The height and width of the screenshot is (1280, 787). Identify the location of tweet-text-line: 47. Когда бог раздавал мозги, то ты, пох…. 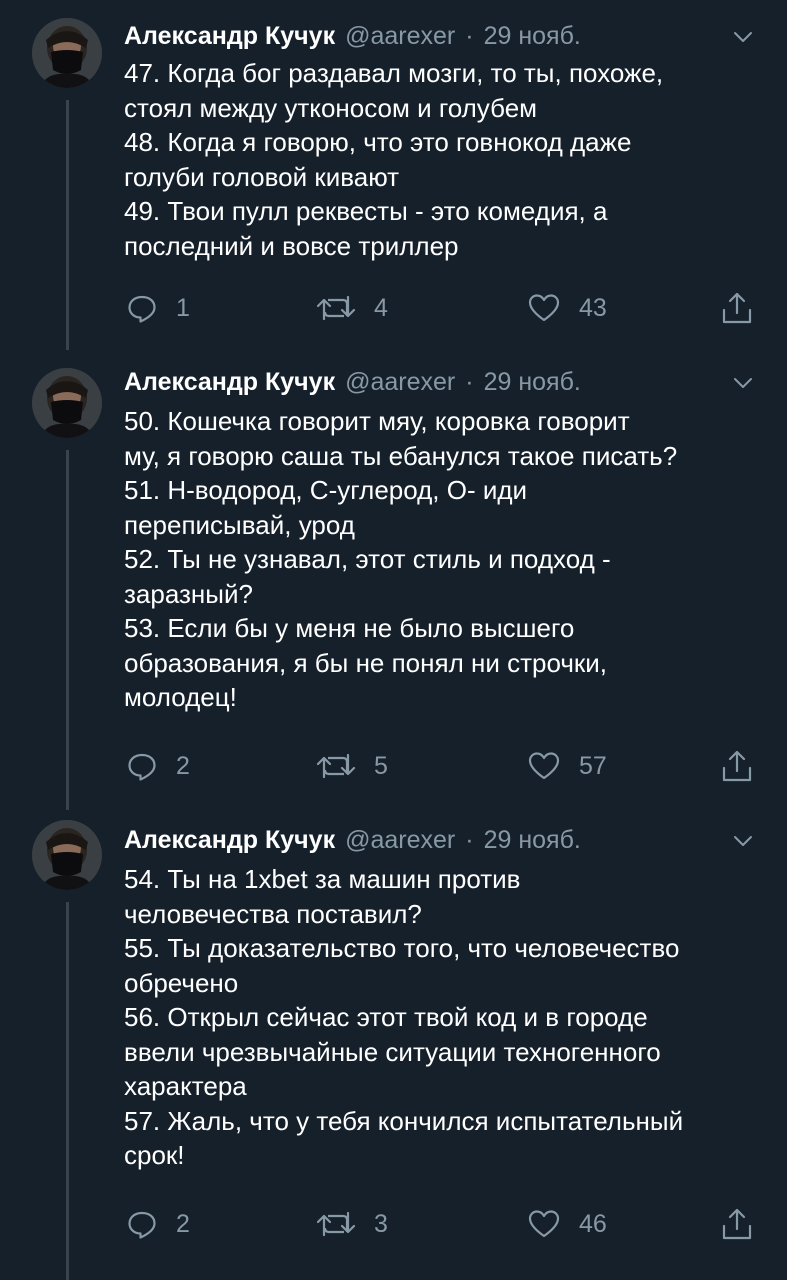
(394, 73).